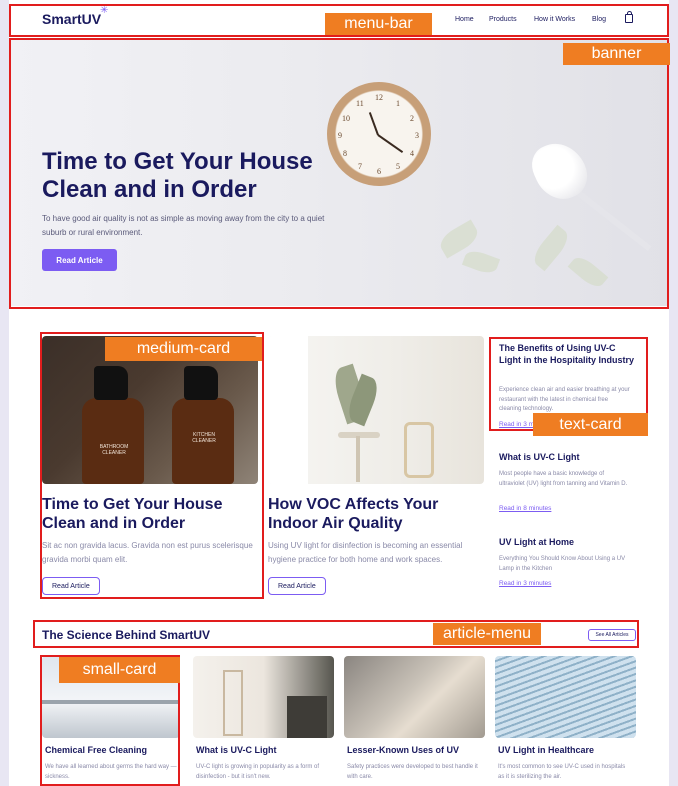 The image size is (678, 786). I want to click on nav-link-blog: Blog, so click(599, 19).